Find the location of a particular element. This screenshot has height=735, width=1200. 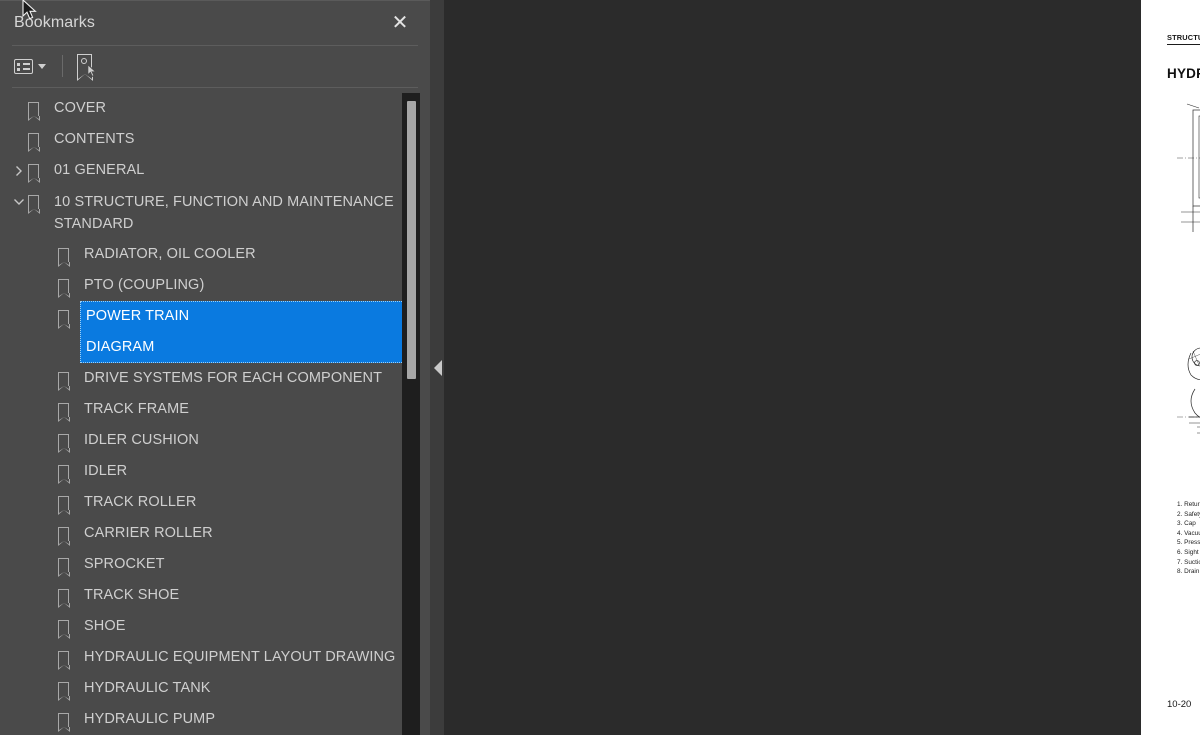

page-number: 10-20 is located at coordinates (1179, 704).